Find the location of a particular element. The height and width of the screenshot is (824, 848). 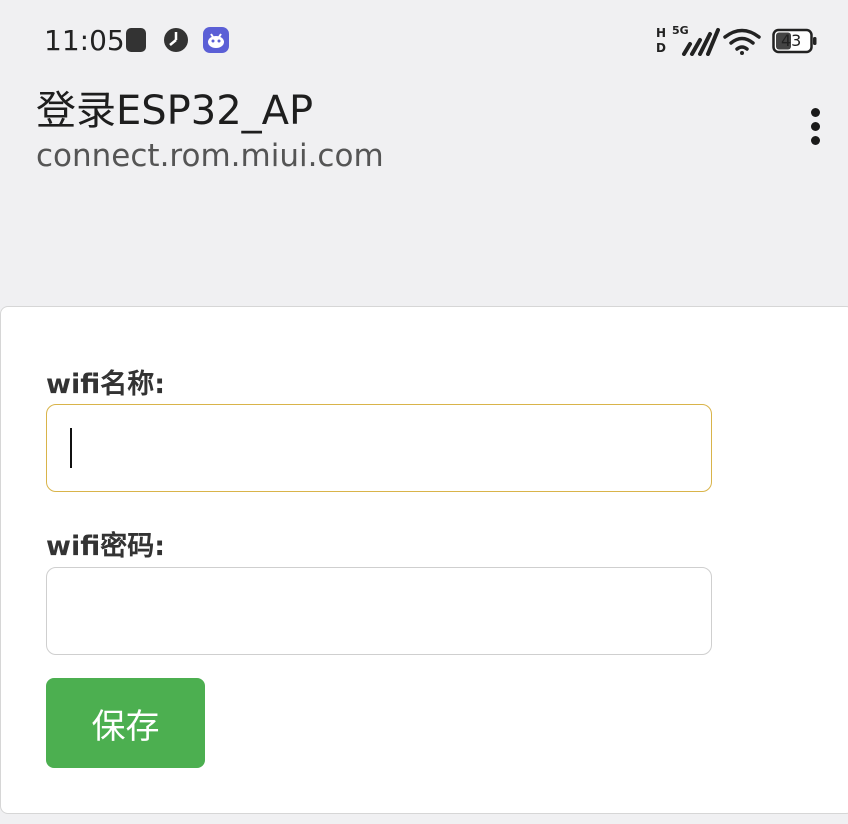

password-input is located at coordinates (379, 611).